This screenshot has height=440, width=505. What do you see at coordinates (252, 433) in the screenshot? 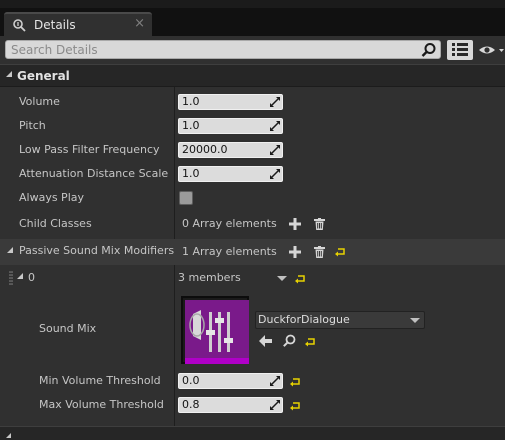
I see `category-next` at bounding box center [252, 433].